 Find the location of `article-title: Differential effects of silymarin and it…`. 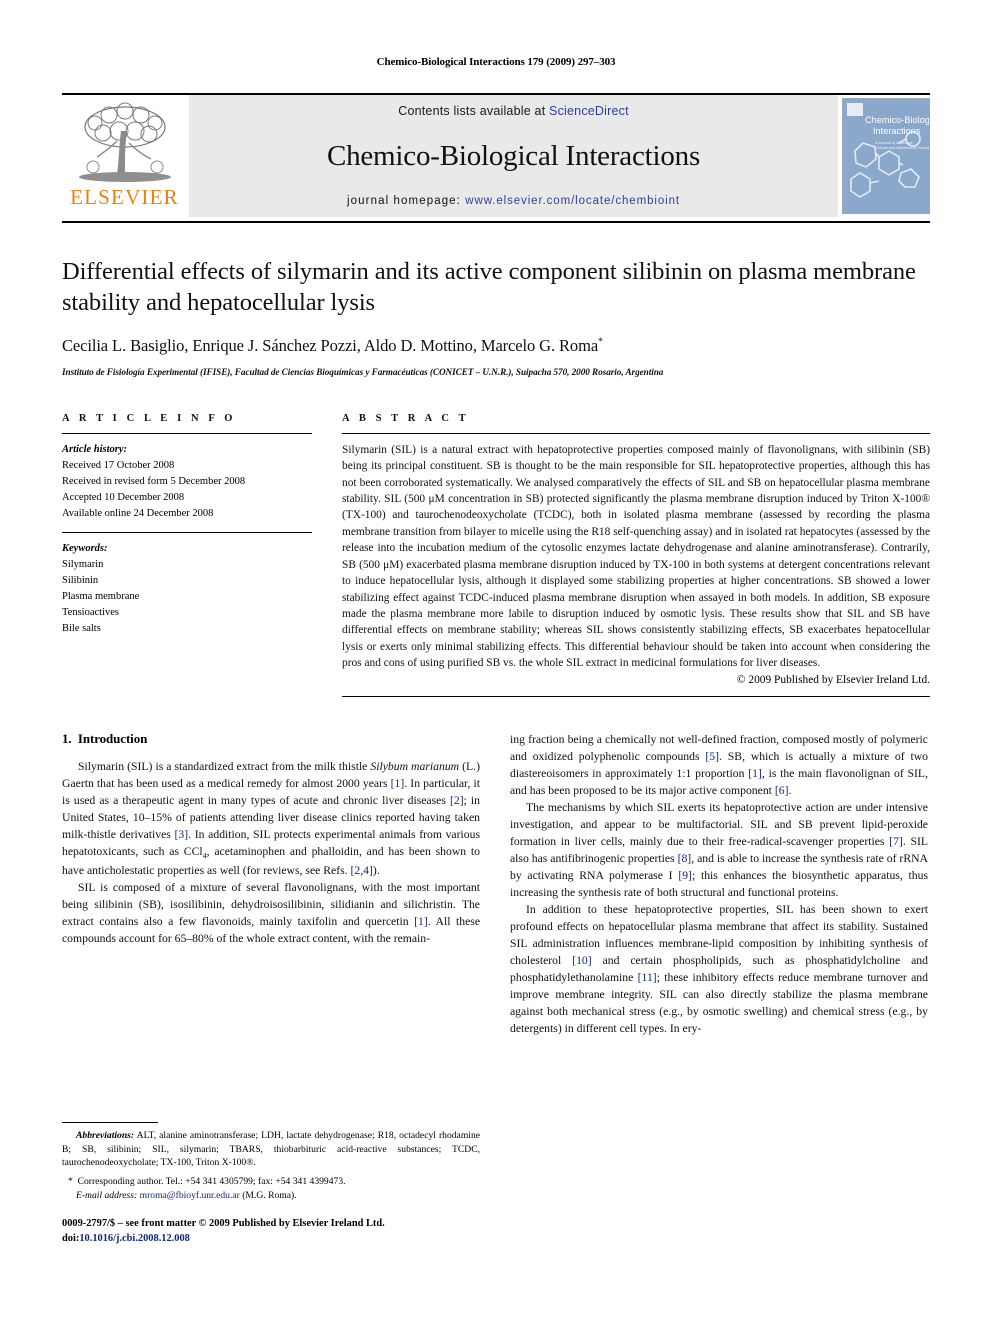

article-title: Differential effects of silymarin and it… is located at coordinates (489, 287).